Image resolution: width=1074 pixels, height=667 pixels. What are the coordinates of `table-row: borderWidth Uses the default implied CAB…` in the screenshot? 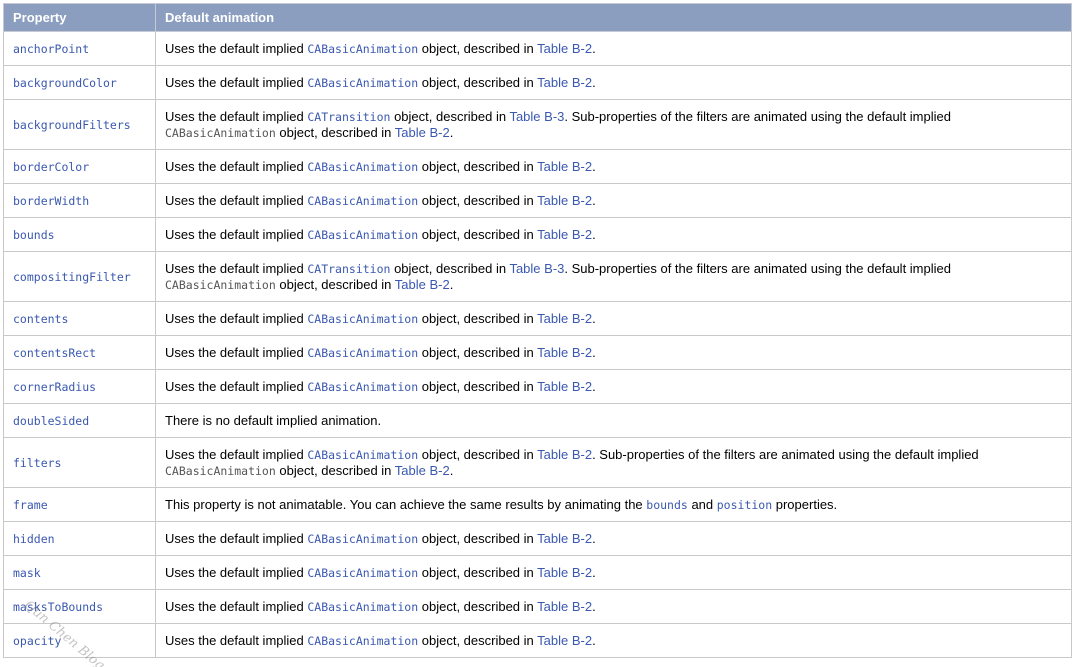 It's located at (537, 200).